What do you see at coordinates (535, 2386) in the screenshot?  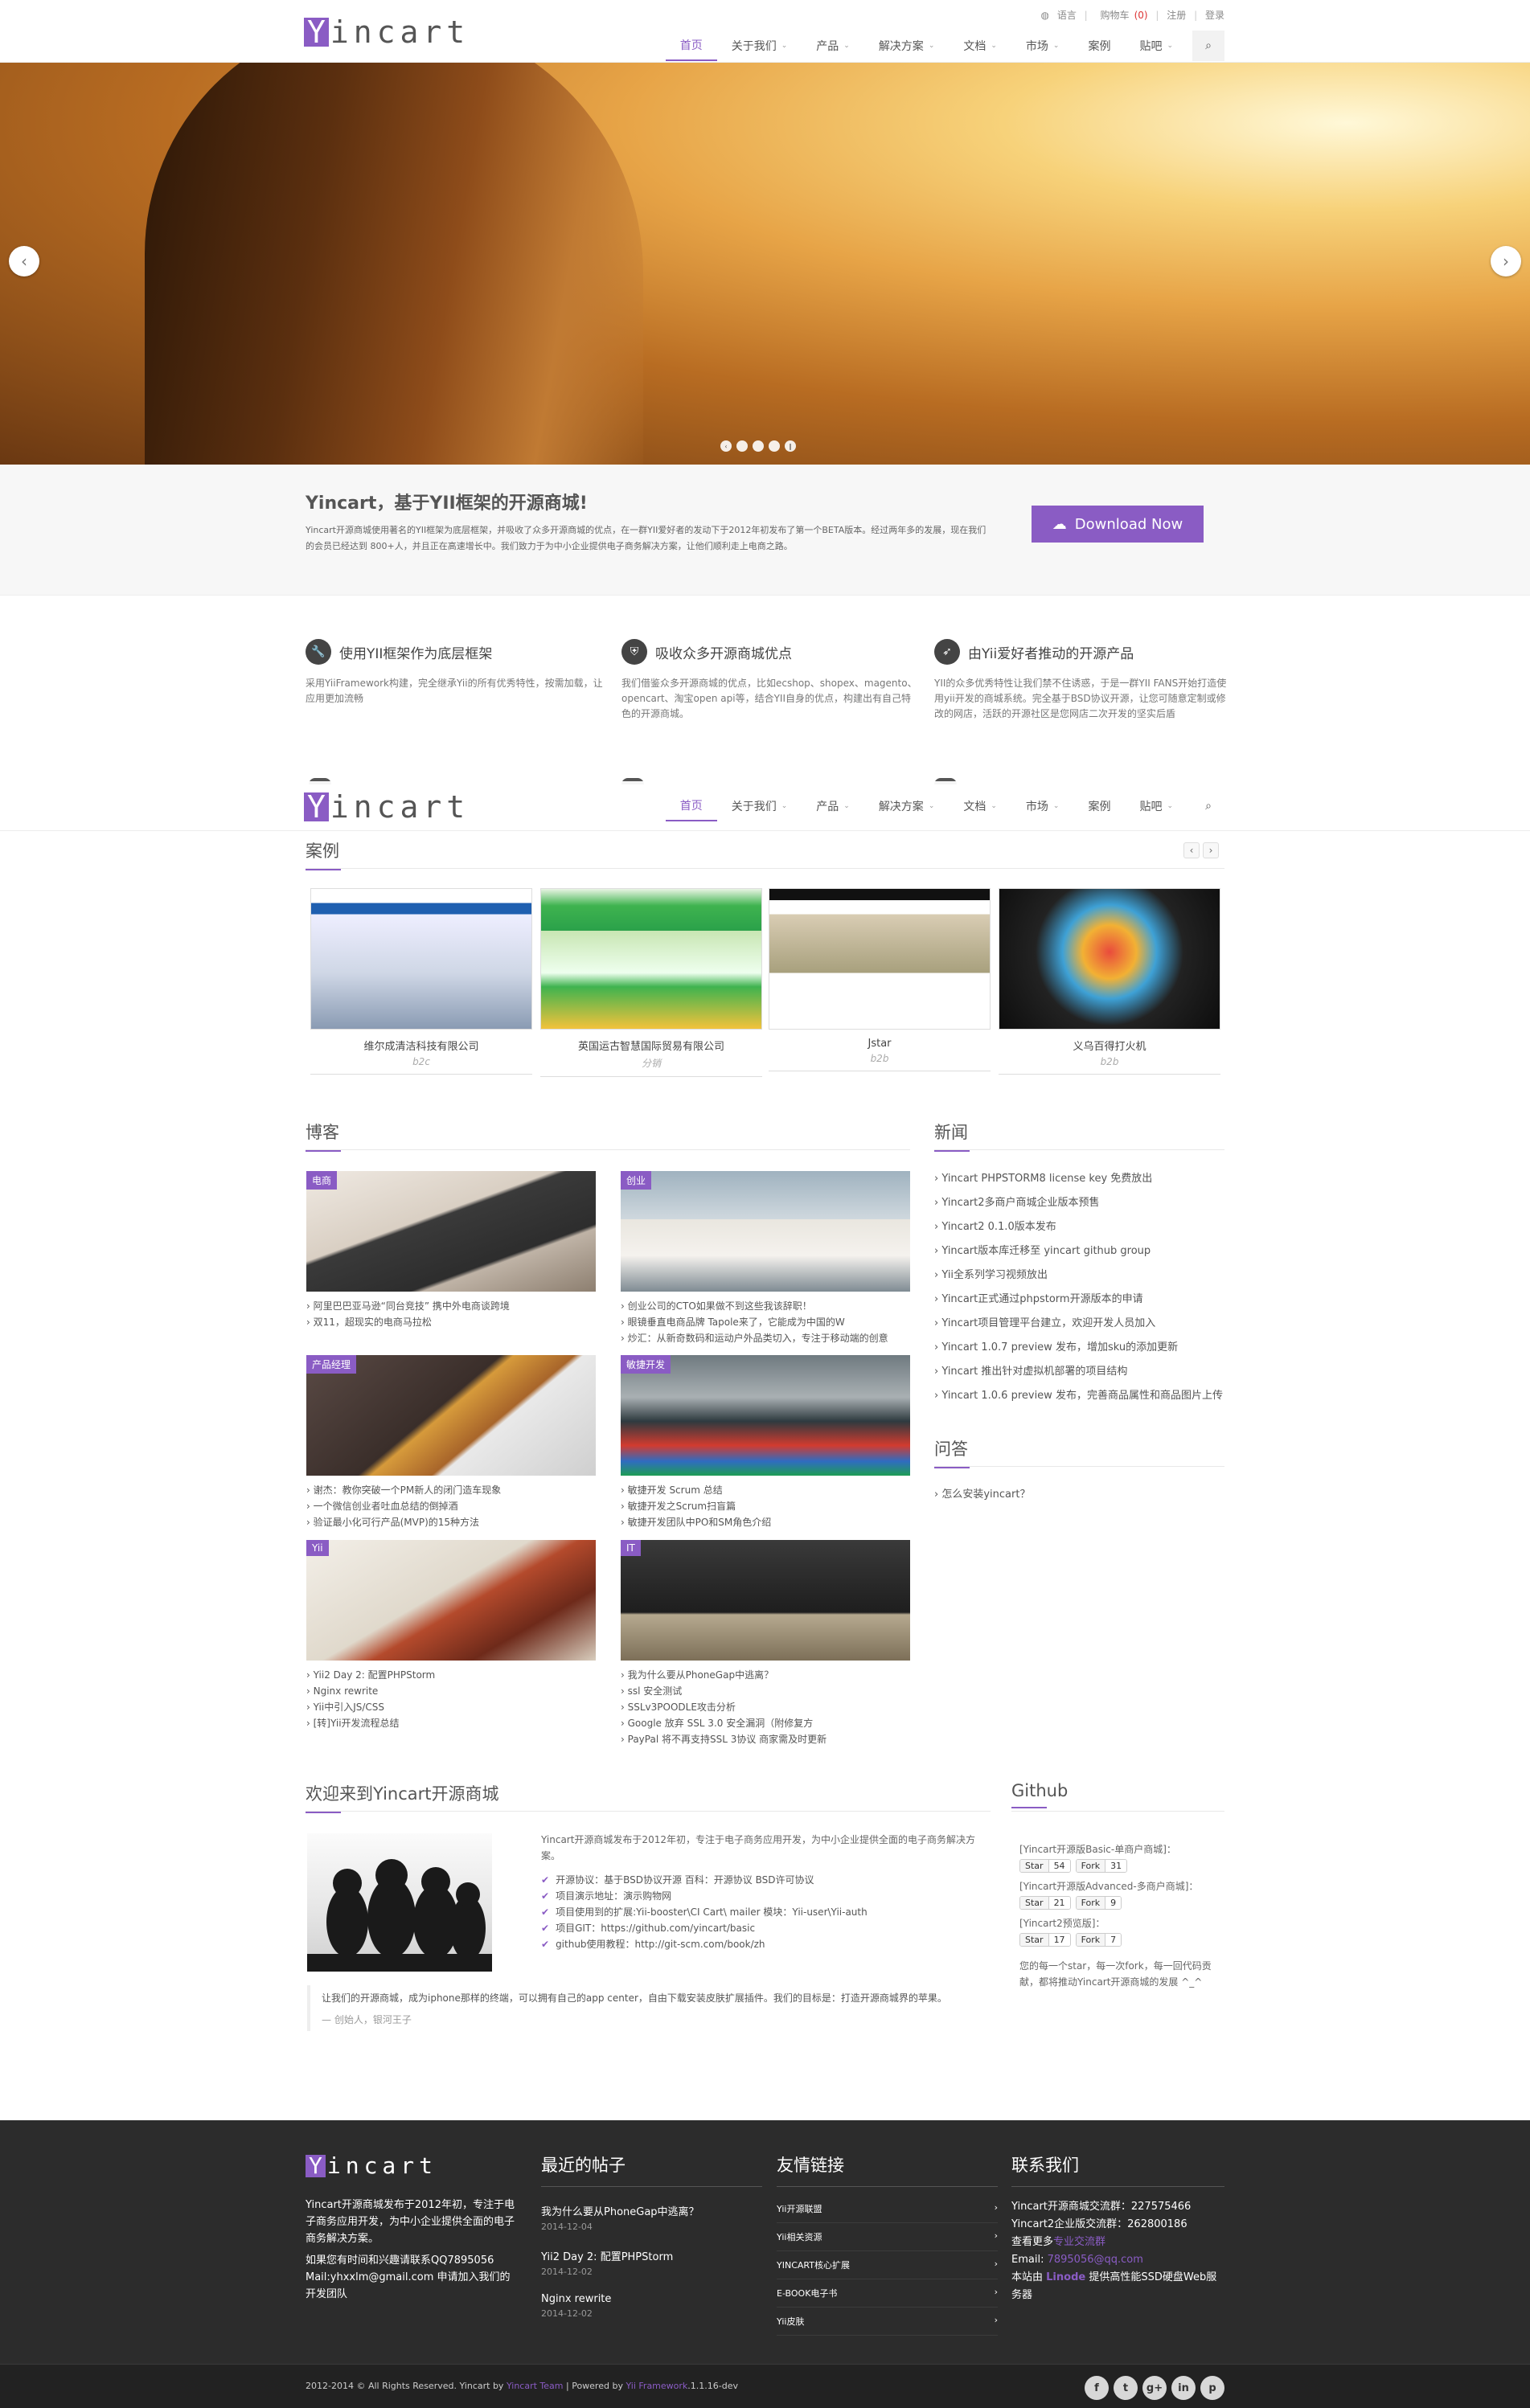 I see `team-link: Yincart Team` at bounding box center [535, 2386].